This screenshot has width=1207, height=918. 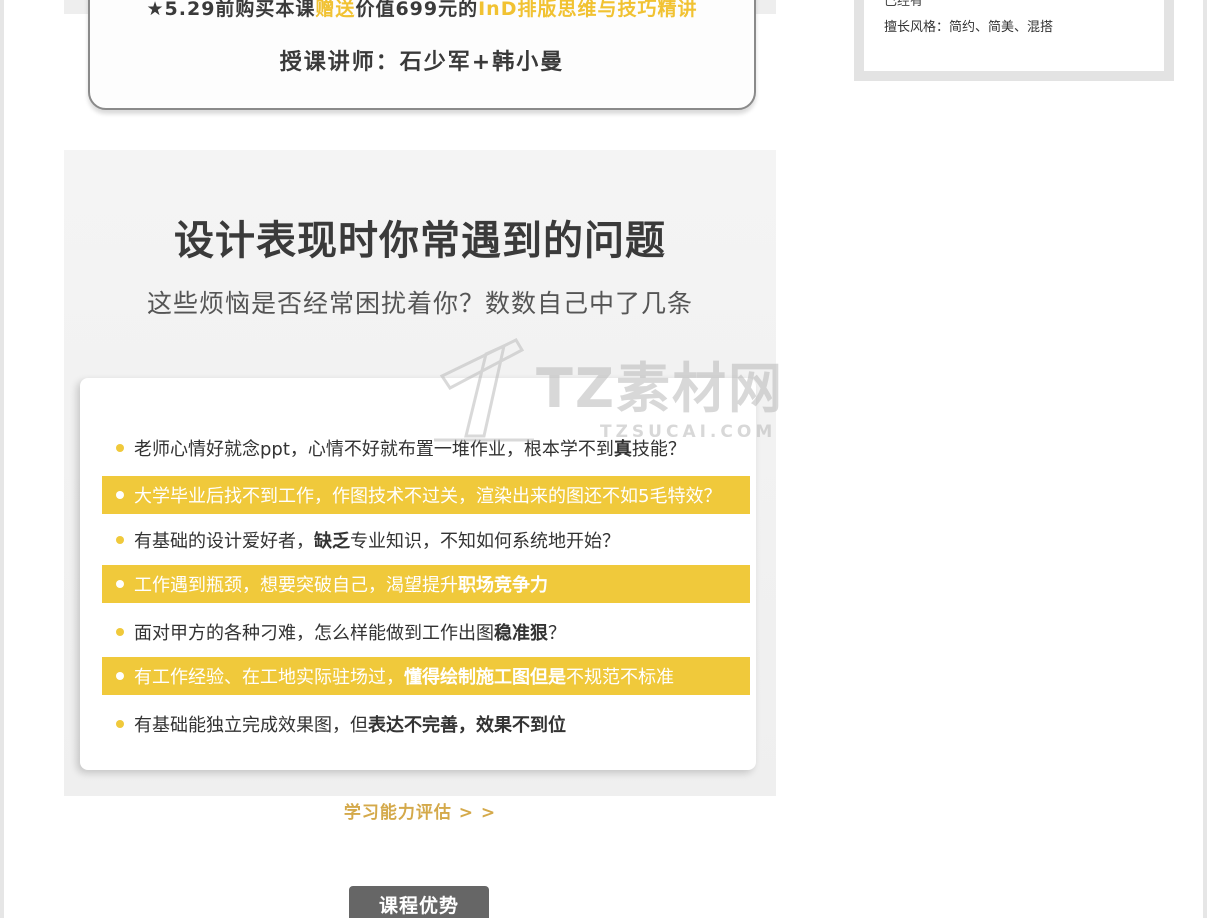 What do you see at coordinates (1014, 35) in the screenshot?
I see `sidebar-inner: 已经有 擅长风格：简约、简美、混搭` at bounding box center [1014, 35].